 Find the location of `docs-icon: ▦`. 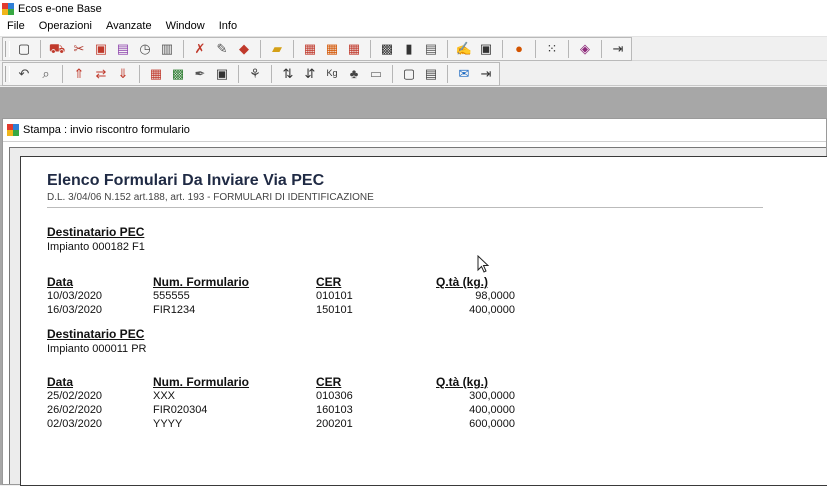

docs-icon: ▦ is located at coordinates (310, 49).